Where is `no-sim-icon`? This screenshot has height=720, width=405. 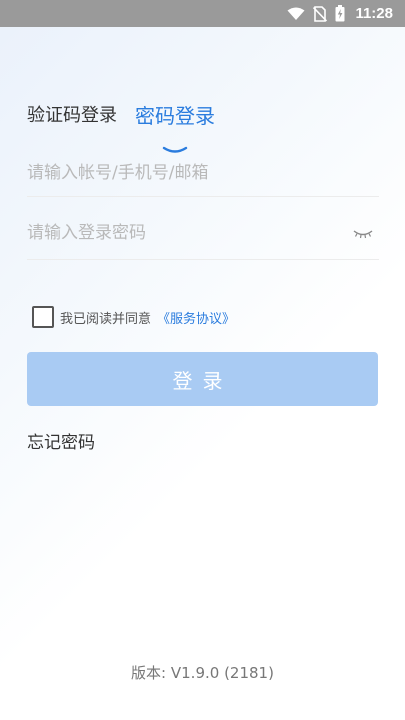
no-sim-icon is located at coordinates (320, 13).